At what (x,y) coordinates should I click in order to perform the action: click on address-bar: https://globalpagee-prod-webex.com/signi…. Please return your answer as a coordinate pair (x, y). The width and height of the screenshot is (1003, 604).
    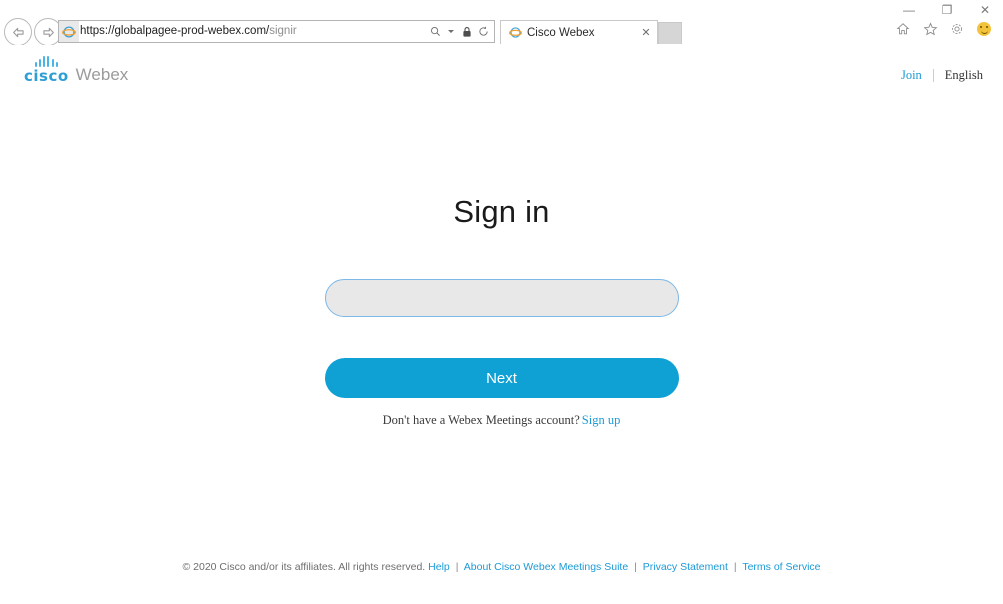
    Looking at the image, I should click on (276, 31).